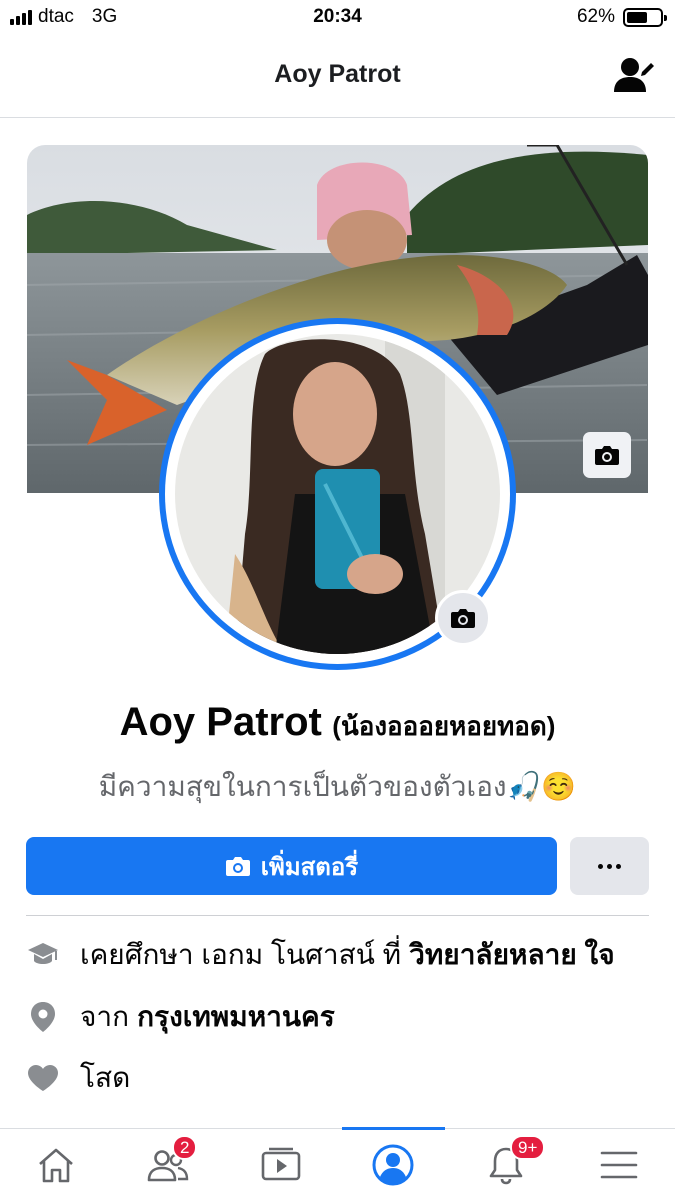 The height and width of the screenshot is (1200, 675). I want to click on menu-icon, so click(619, 1165).